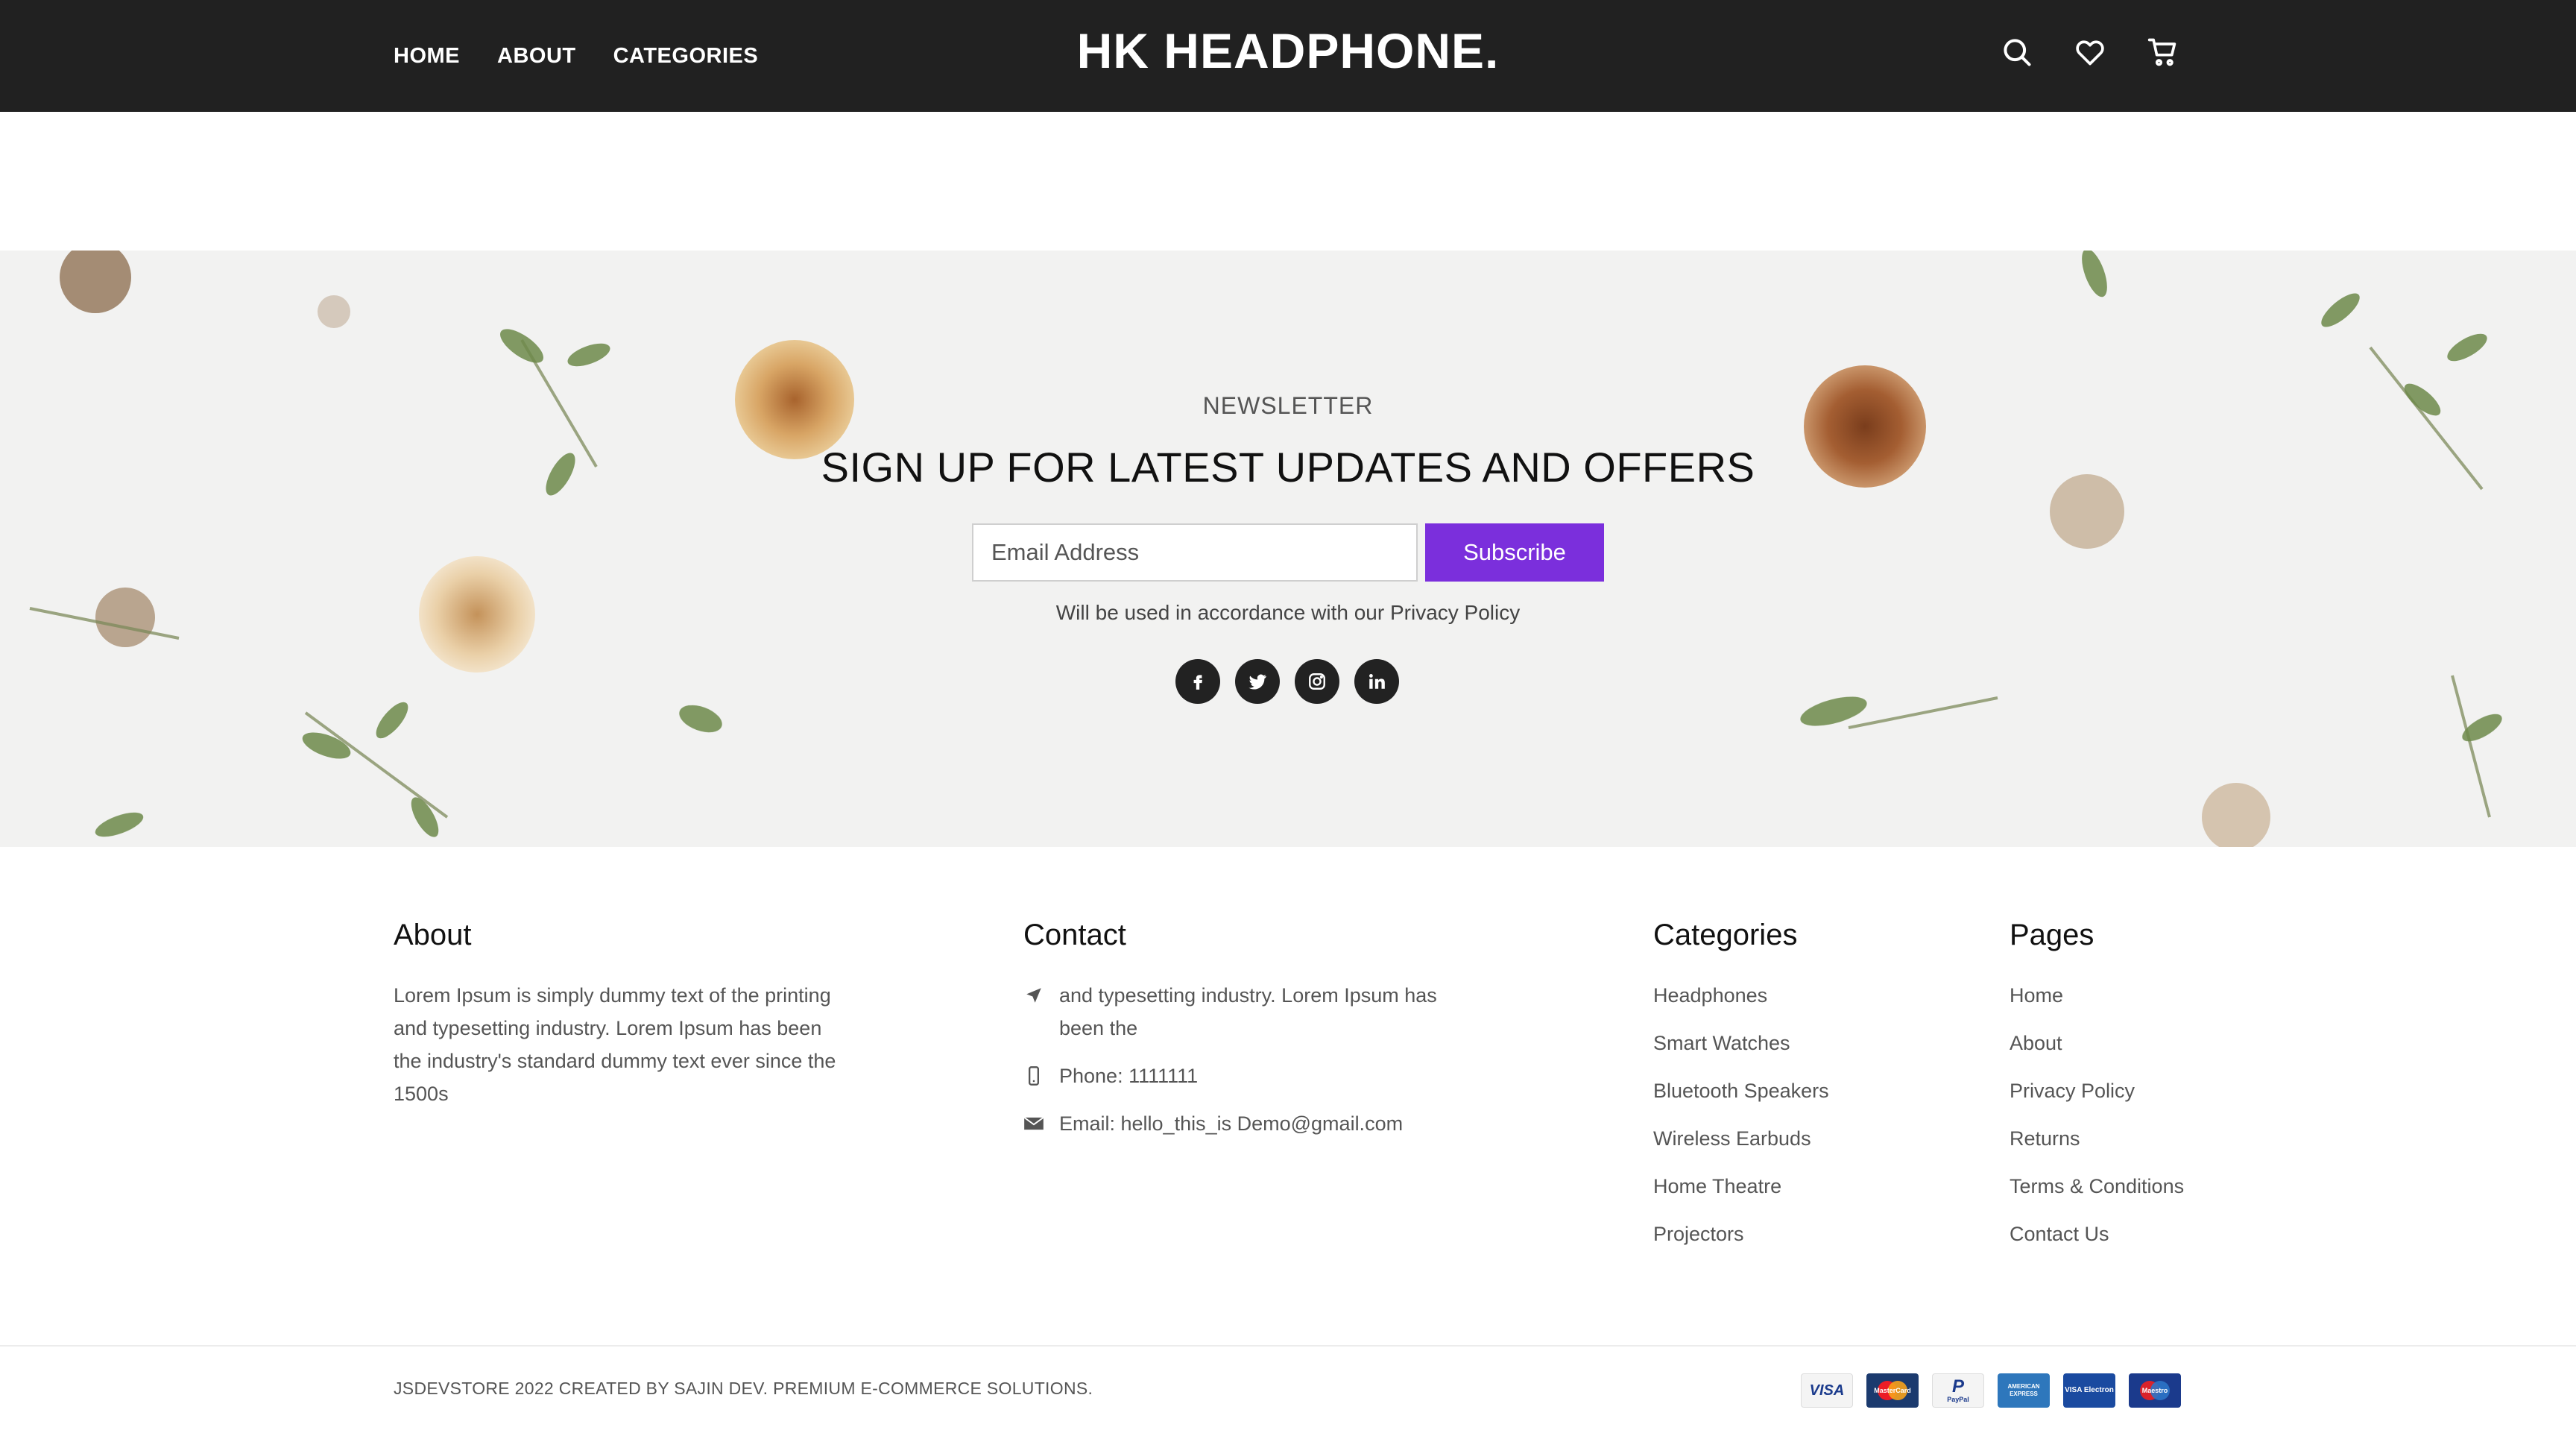 This screenshot has width=2576, height=1436. I want to click on visa-electron-icon: VISA Electron, so click(2089, 1390).